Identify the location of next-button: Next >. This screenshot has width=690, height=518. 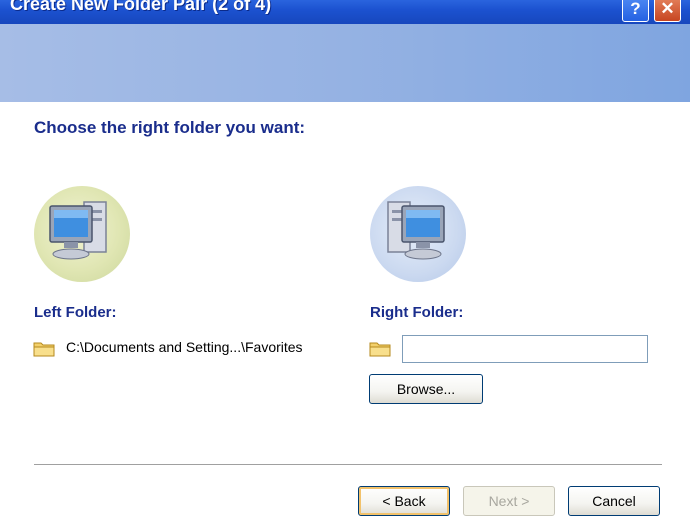
(509, 501).